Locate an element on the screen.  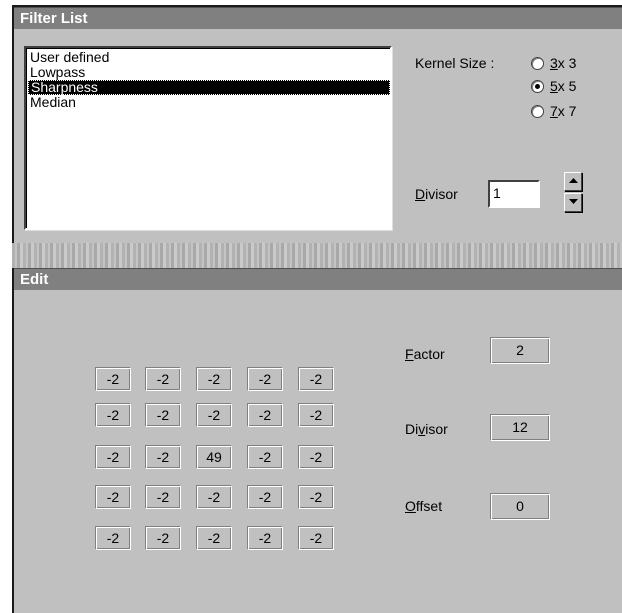
list-item-median: Median is located at coordinates (209, 102).